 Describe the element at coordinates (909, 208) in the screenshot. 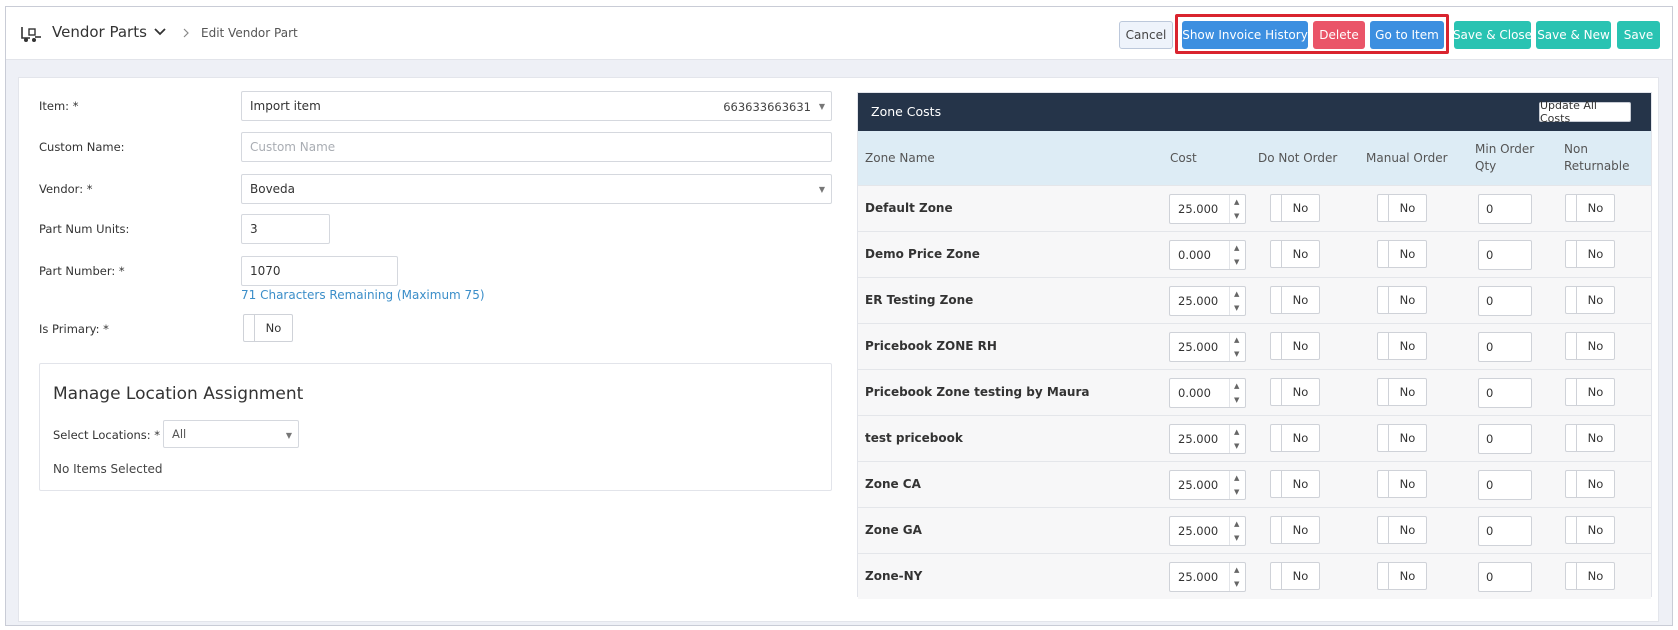

I see `zone-name: Default Zone` at that location.